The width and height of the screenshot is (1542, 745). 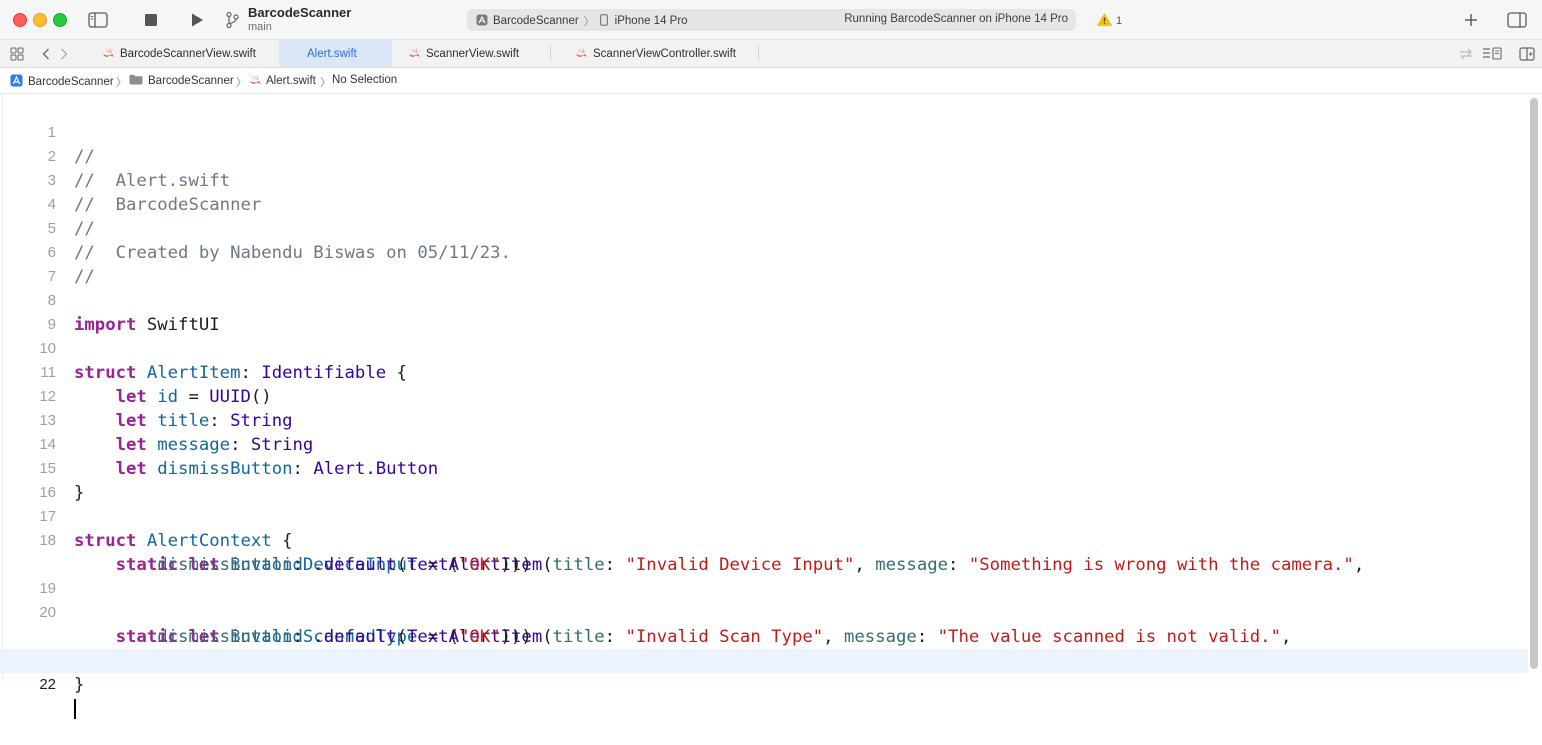 What do you see at coordinates (764, 204) in the screenshot?
I see `code-line: 4 //` at bounding box center [764, 204].